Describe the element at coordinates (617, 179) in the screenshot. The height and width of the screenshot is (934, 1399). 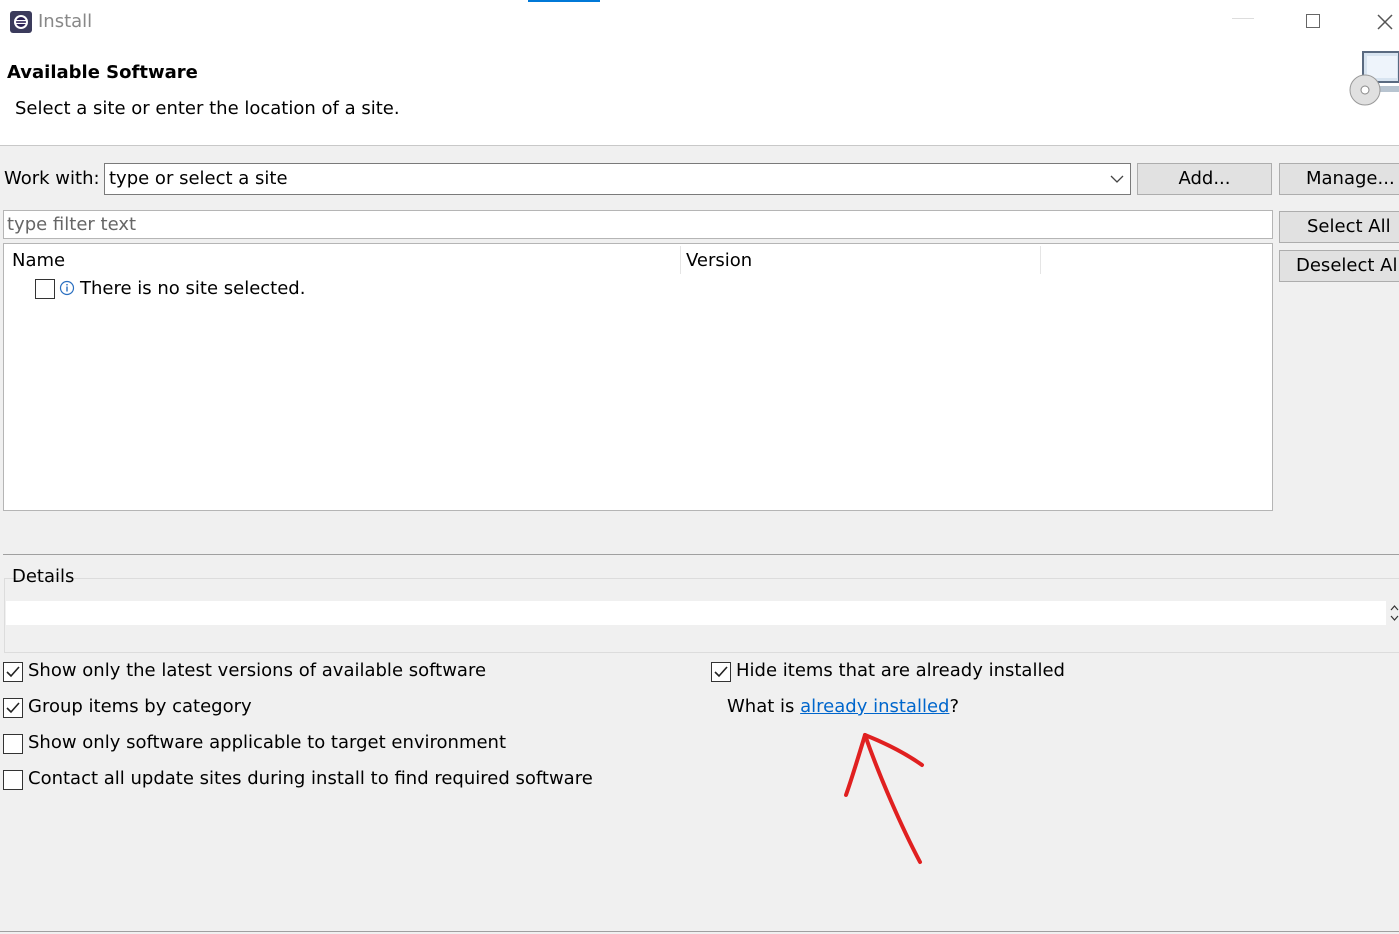
I see `site-combo: type or select a site` at that location.